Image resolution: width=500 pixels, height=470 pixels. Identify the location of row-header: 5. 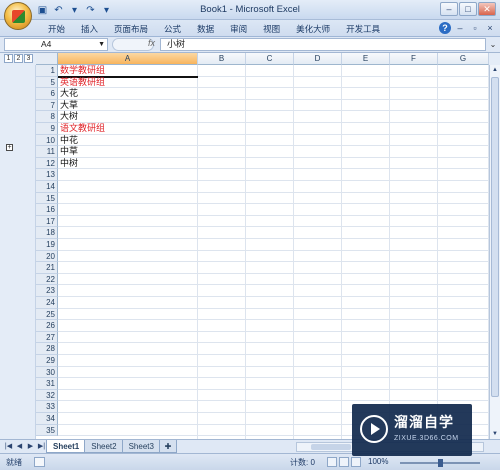
(47, 82).